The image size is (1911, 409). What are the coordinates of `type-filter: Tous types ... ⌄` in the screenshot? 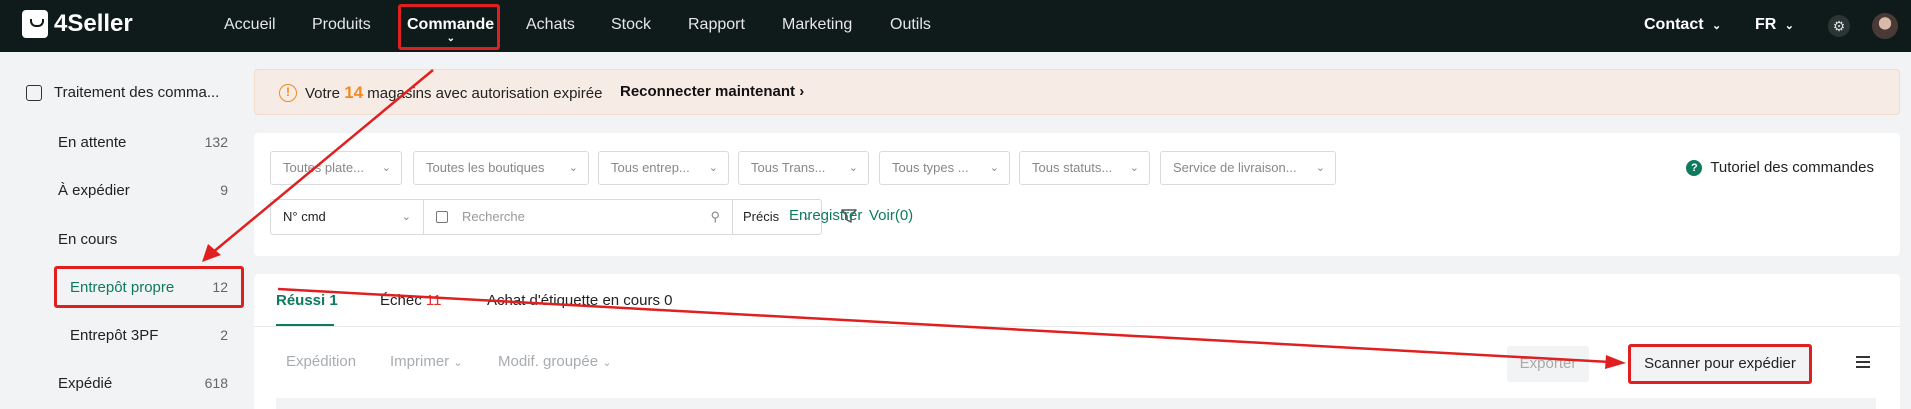 It's located at (944, 168).